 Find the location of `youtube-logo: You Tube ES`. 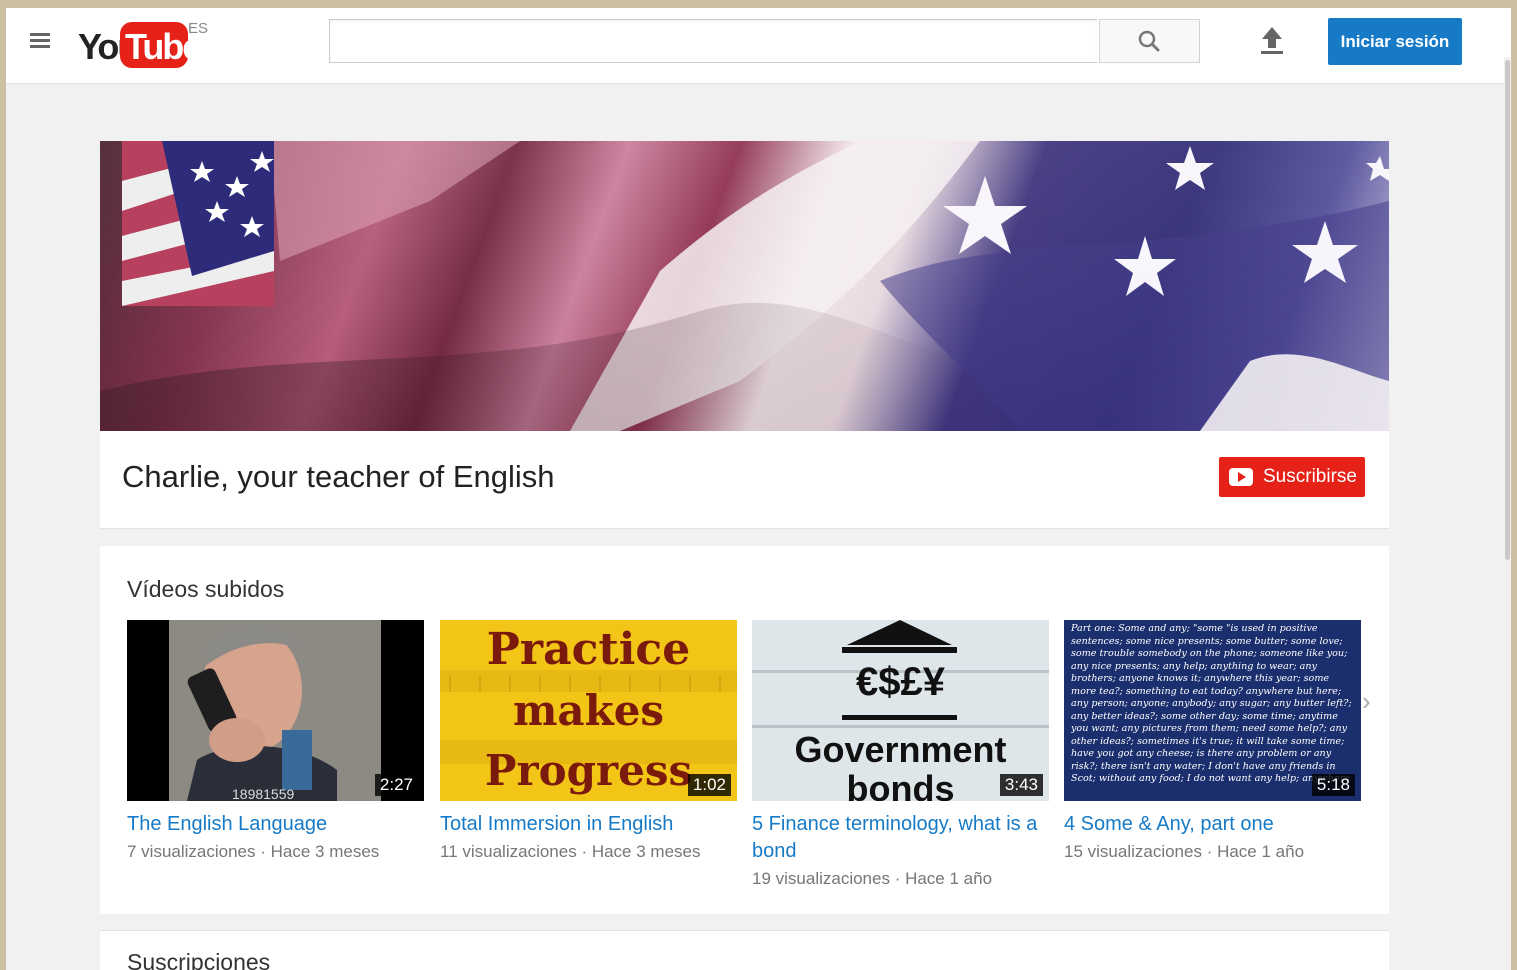

youtube-logo: You Tube ES is located at coordinates (148, 44).